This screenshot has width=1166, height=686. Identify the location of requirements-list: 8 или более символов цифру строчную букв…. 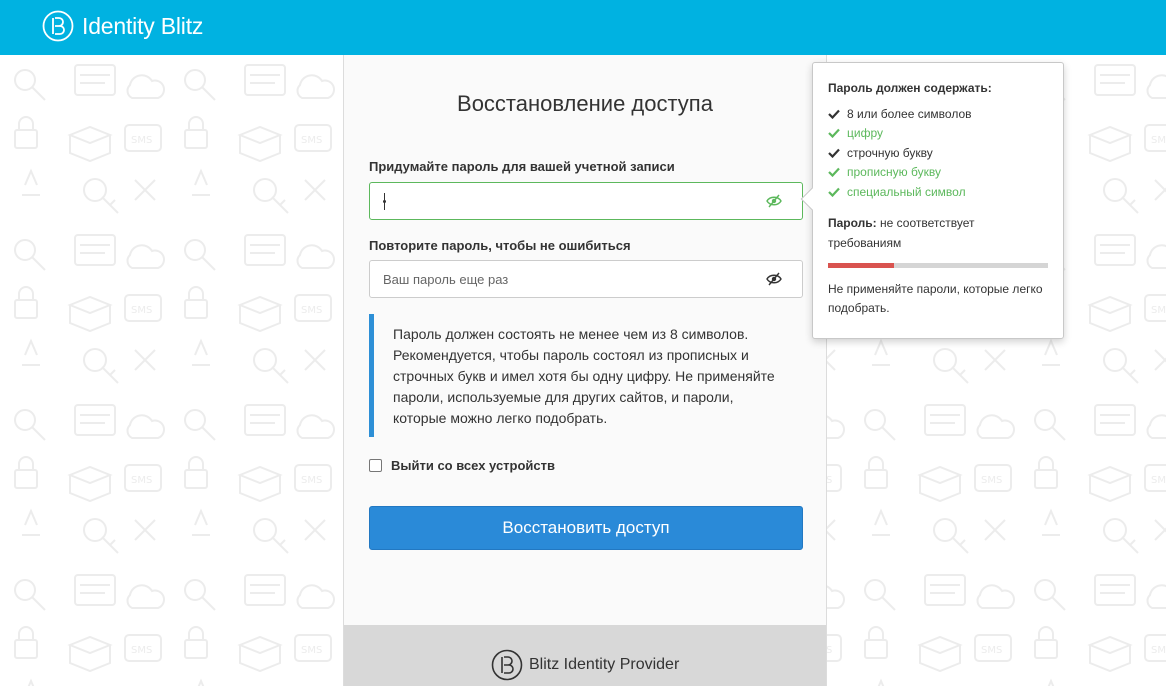
(938, 153).